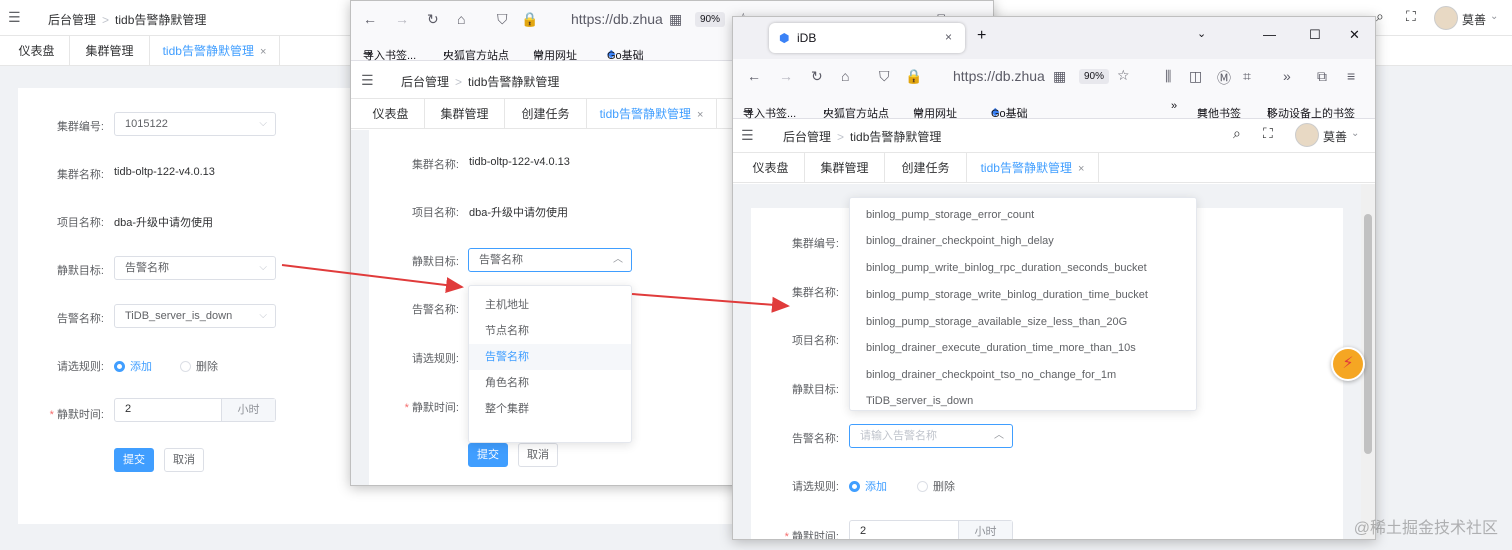  I want to click on watermark: @稀土掘金技术社区, so click(1425, 528).